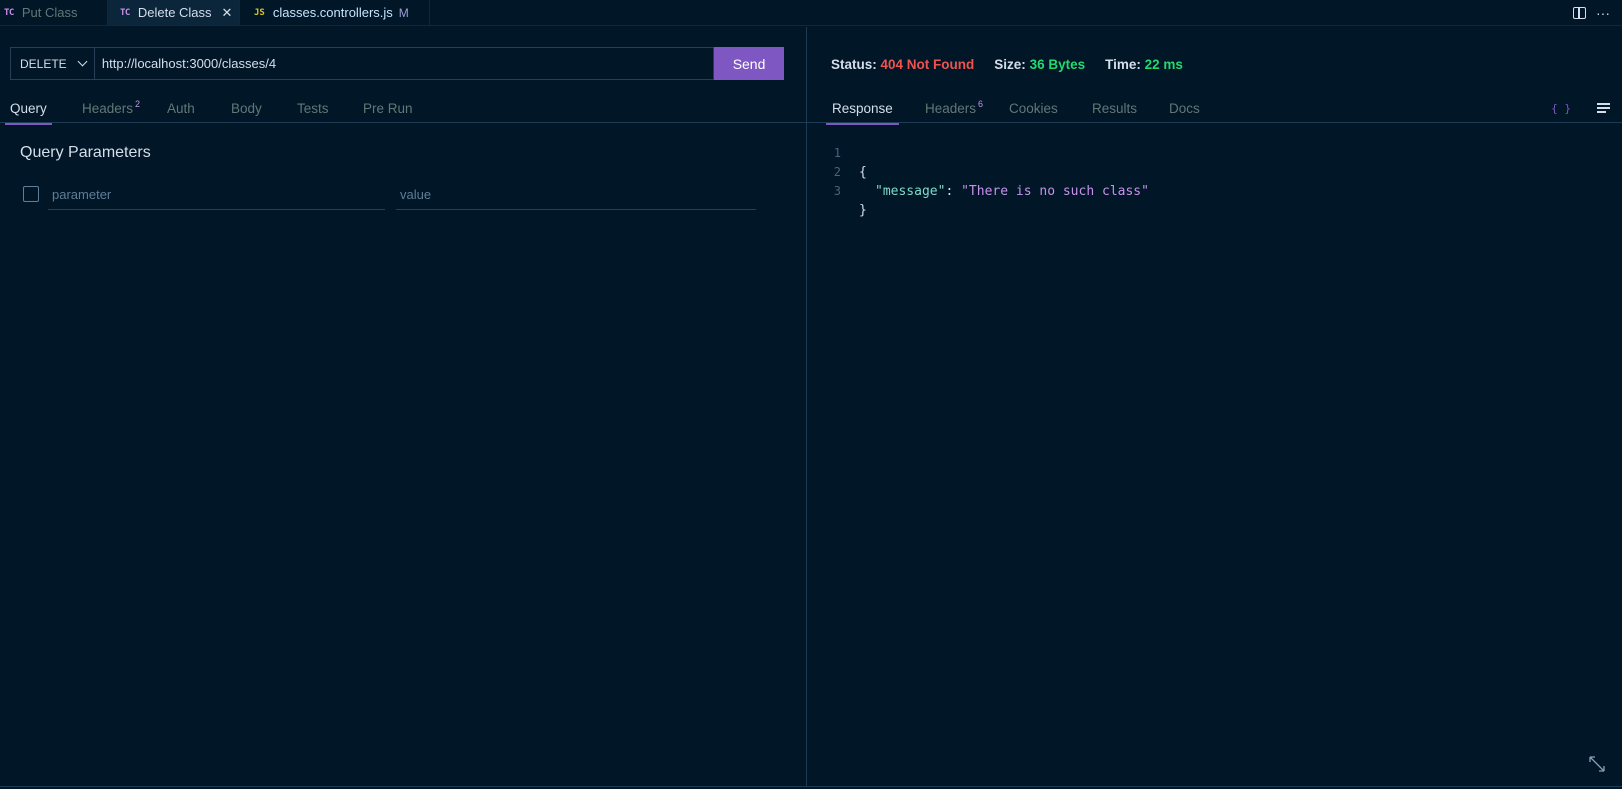 Image resolution: width=1622 pixels, height=789 pixels. I want to click on code-text: "message": "There is no such class", so click(1012, 191).